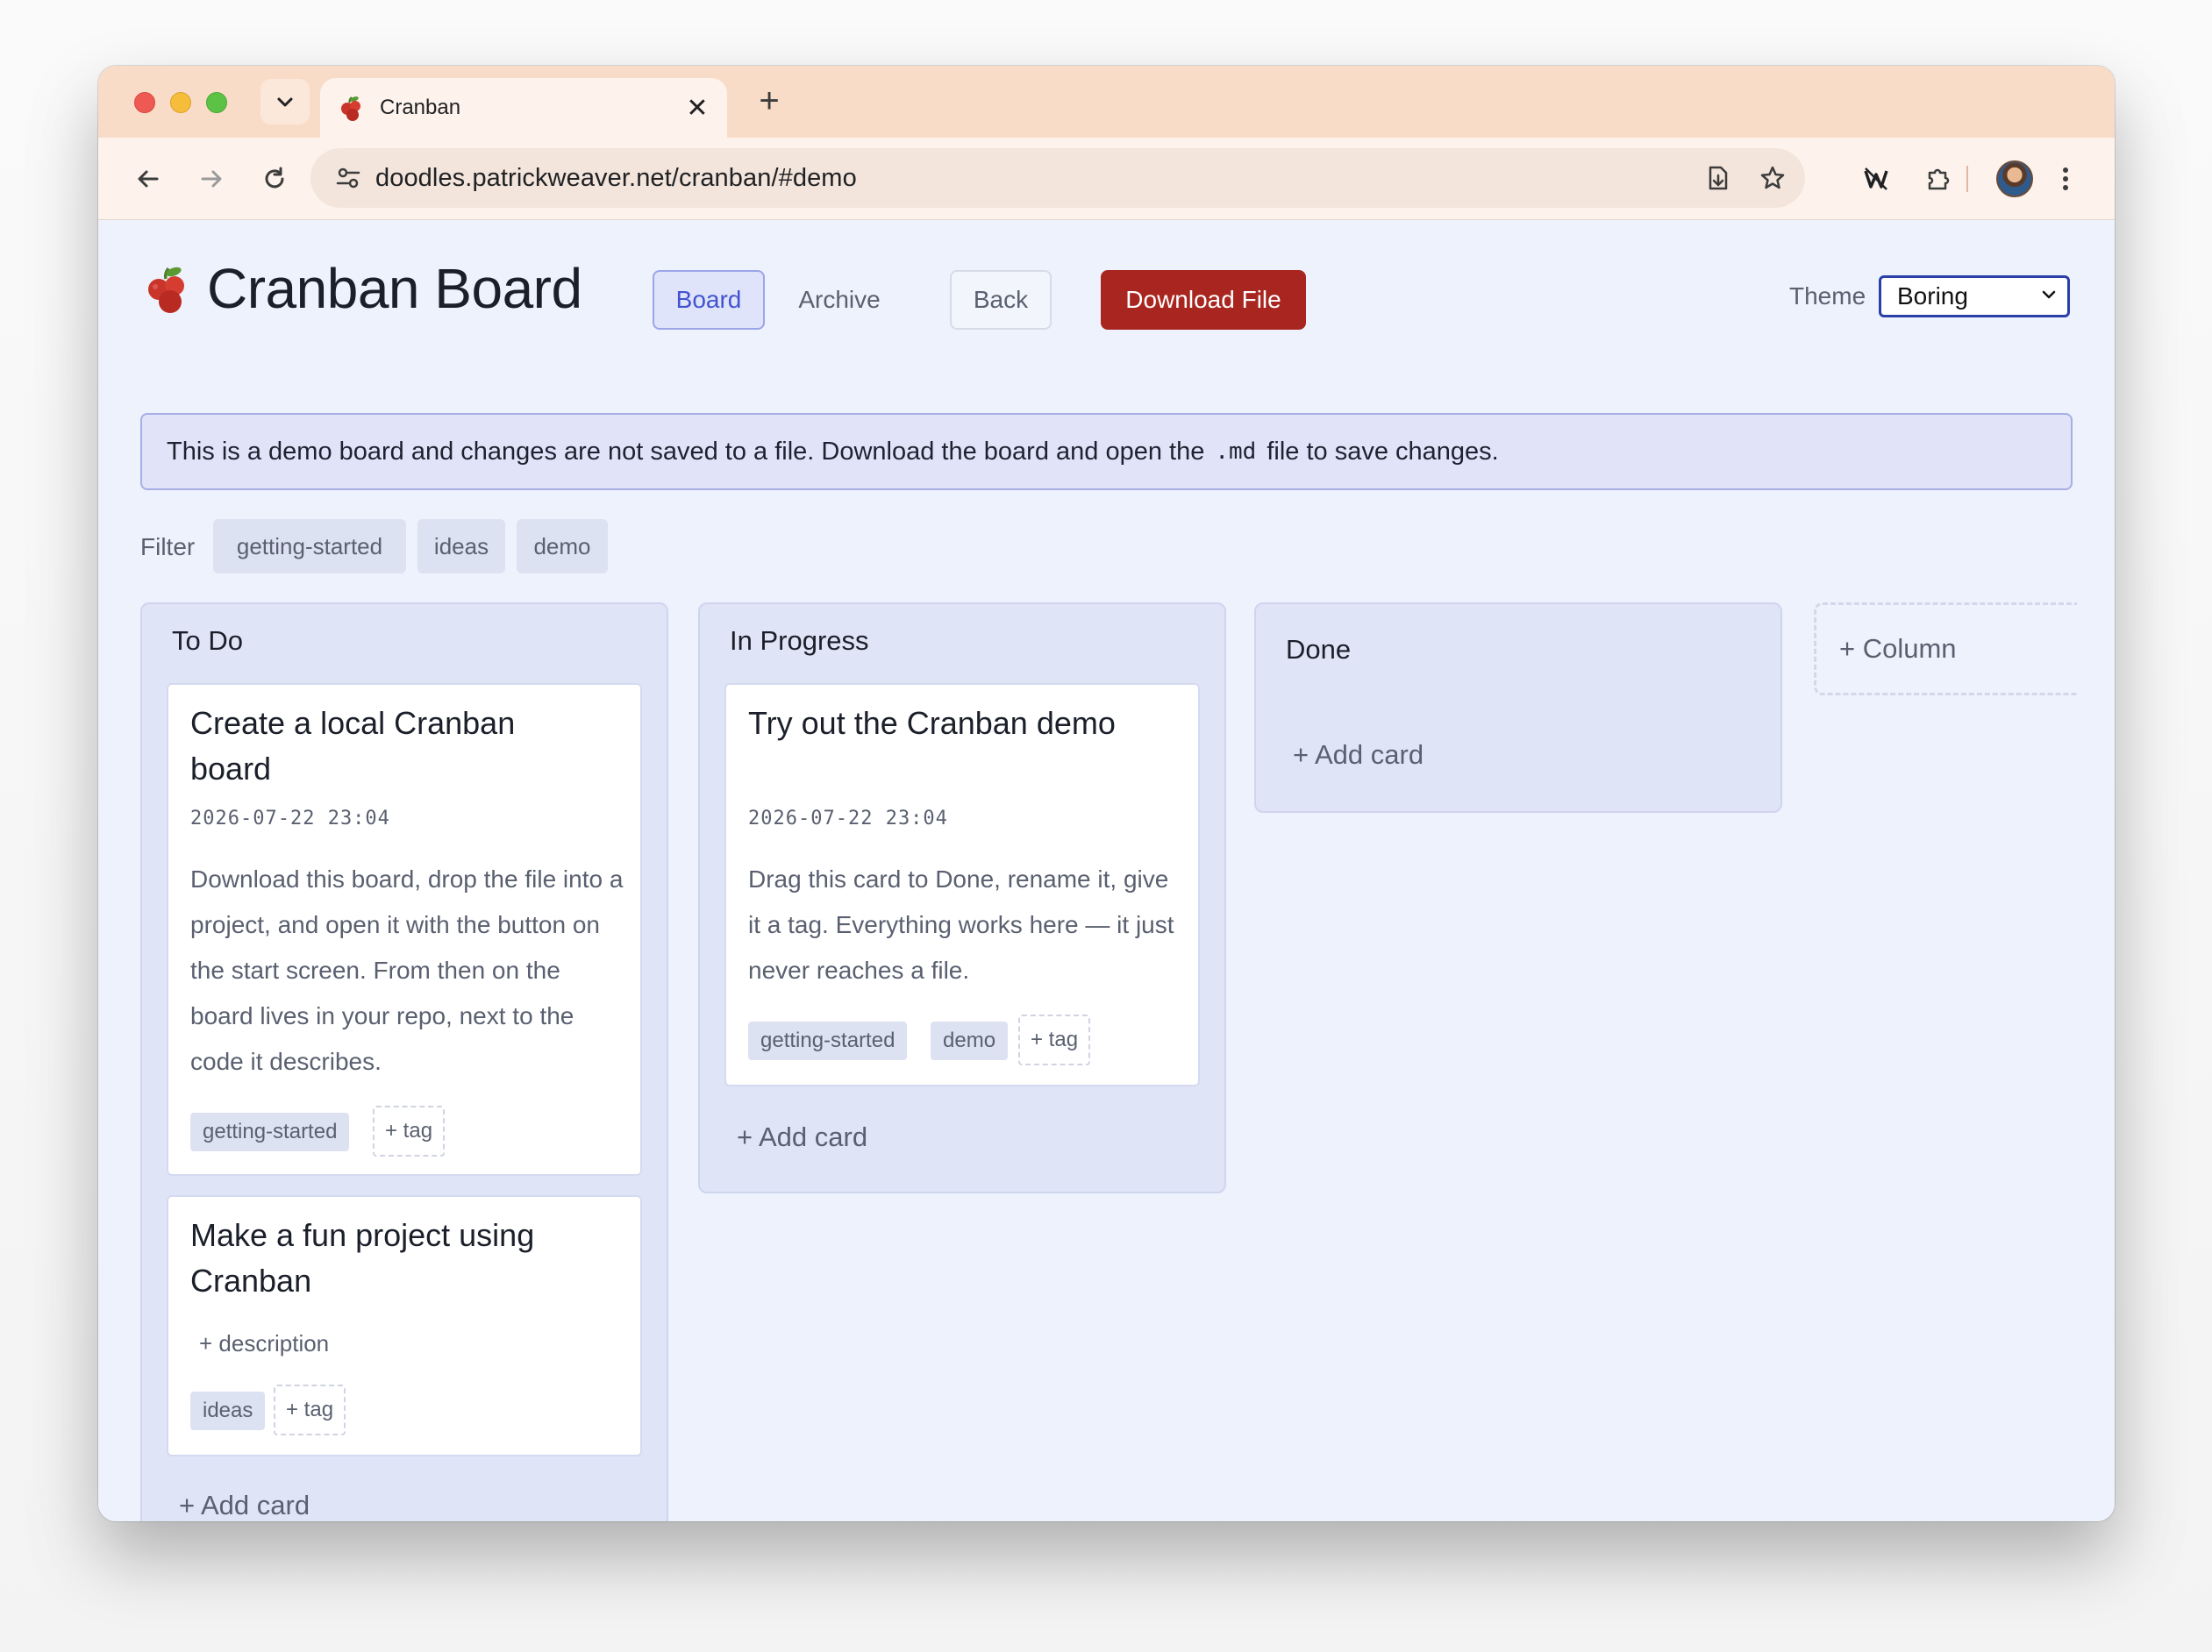 This screenshot has width=2212, height=1652. I want to click on card-tag: ideas, so click(228, 1411).